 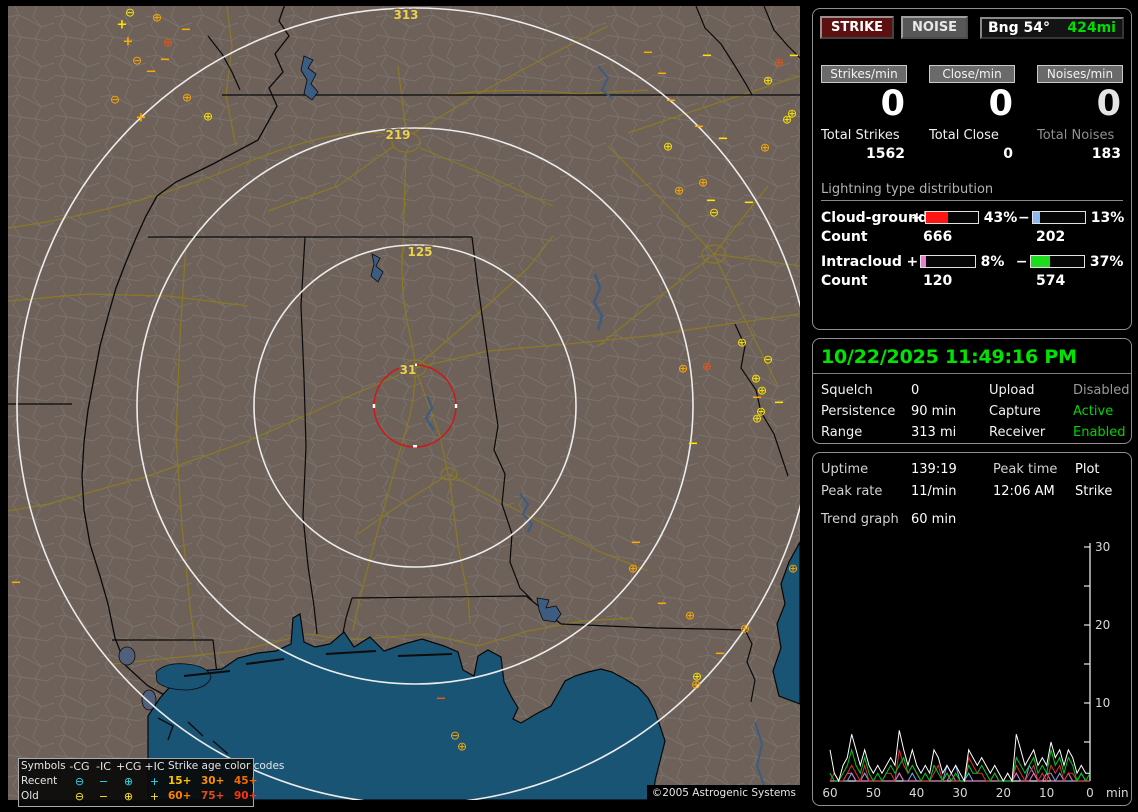 What do you see at coordinates (1000, 217) in the screenshot?
I see `cg-positive-pct: 43%` at bounding box center [1000, 217].